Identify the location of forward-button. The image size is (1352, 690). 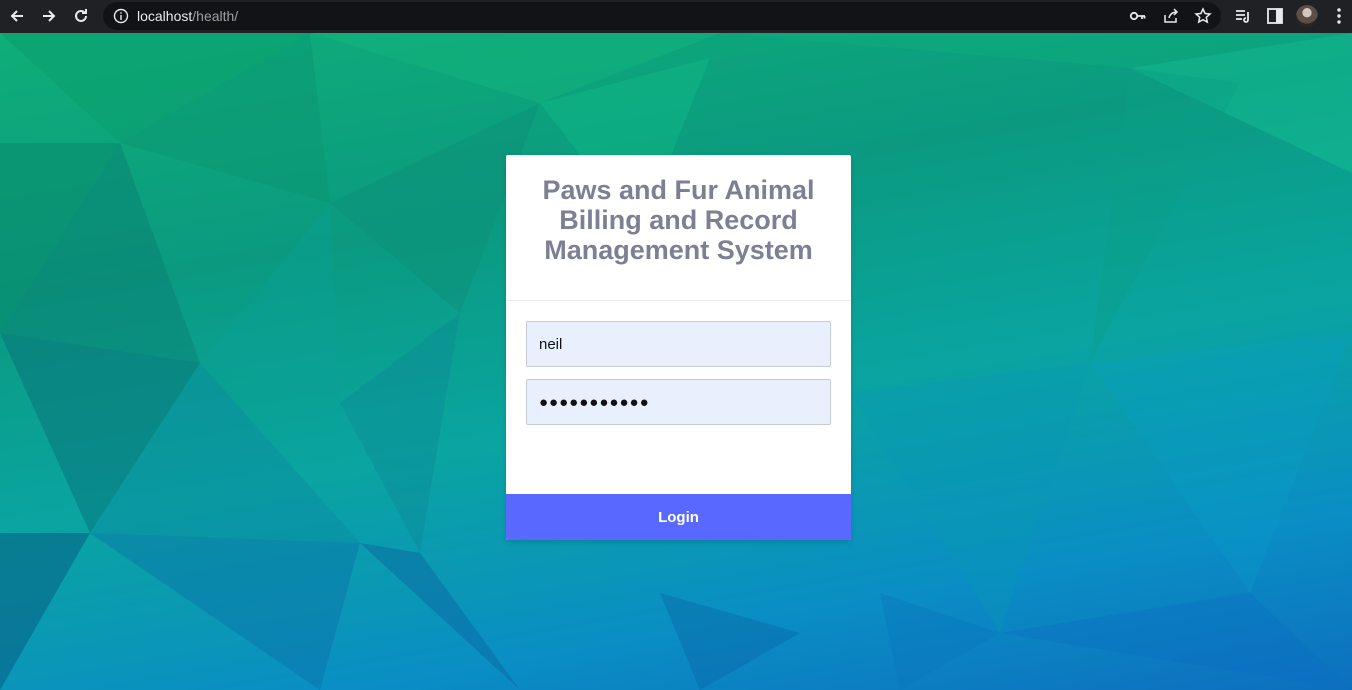
(49, 16).